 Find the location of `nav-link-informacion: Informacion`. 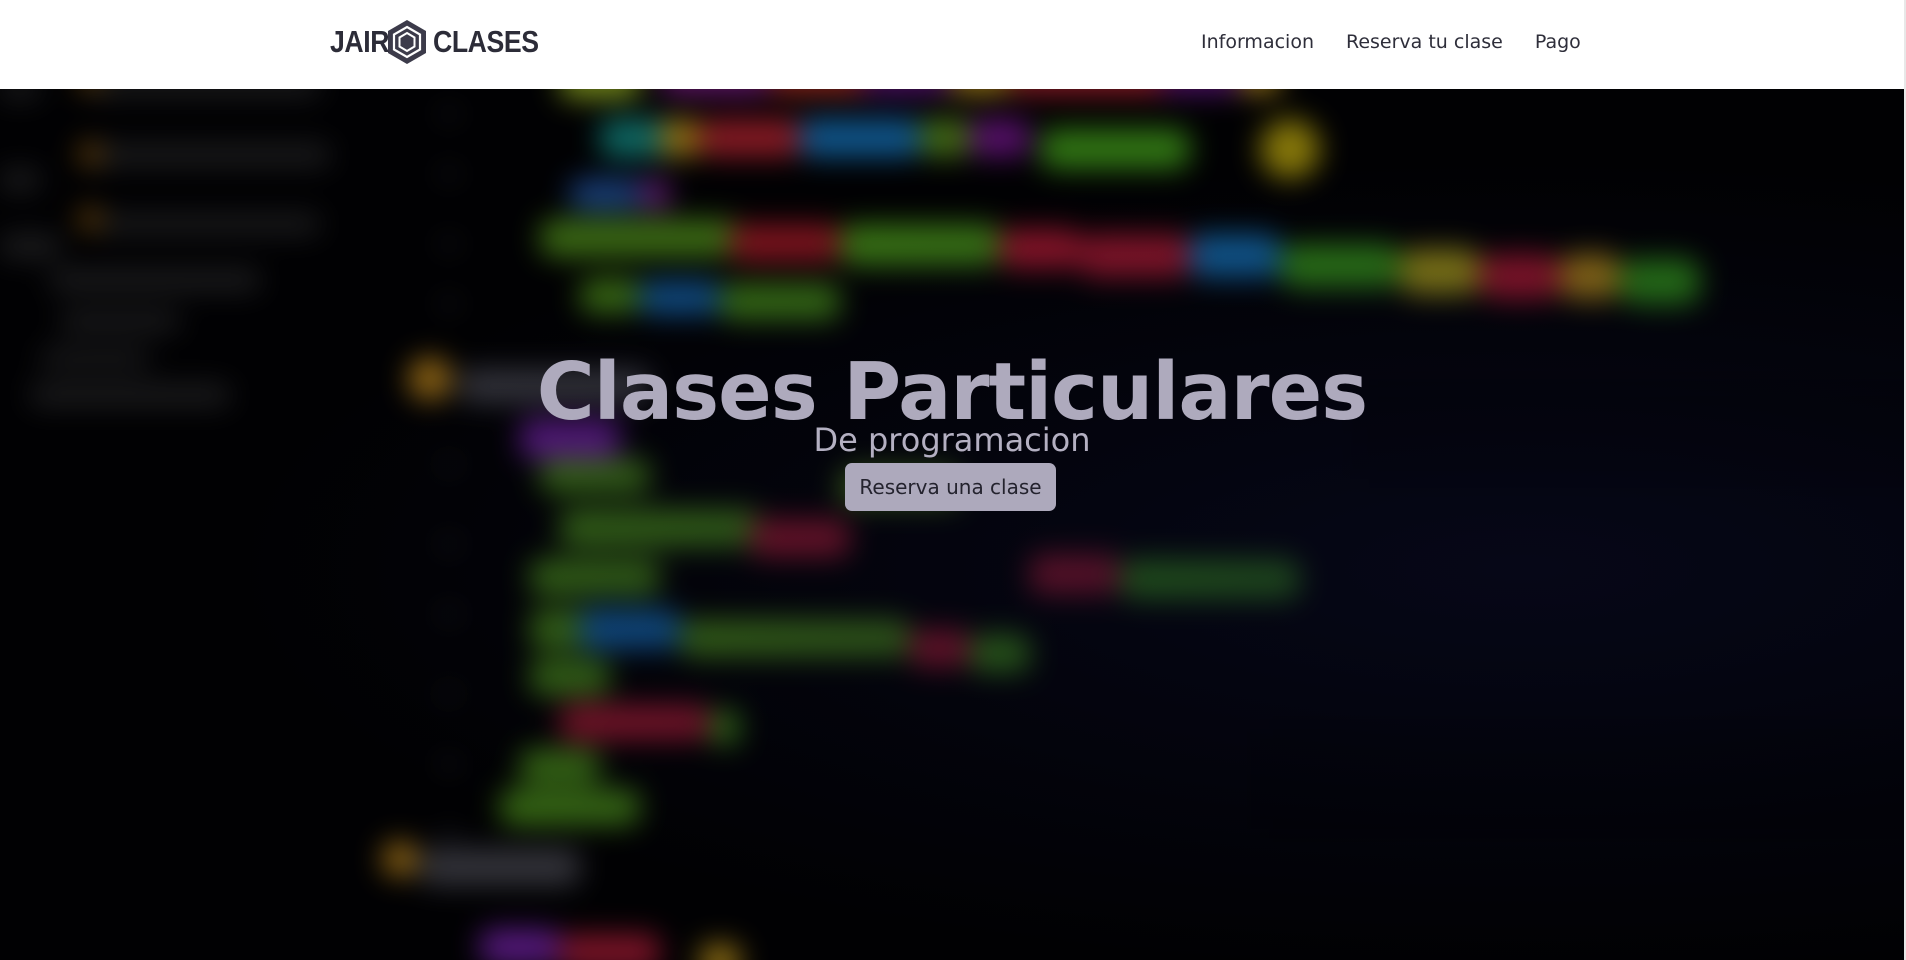

nav-link-informacion: Informacion is located at coordinates (1257, 42).